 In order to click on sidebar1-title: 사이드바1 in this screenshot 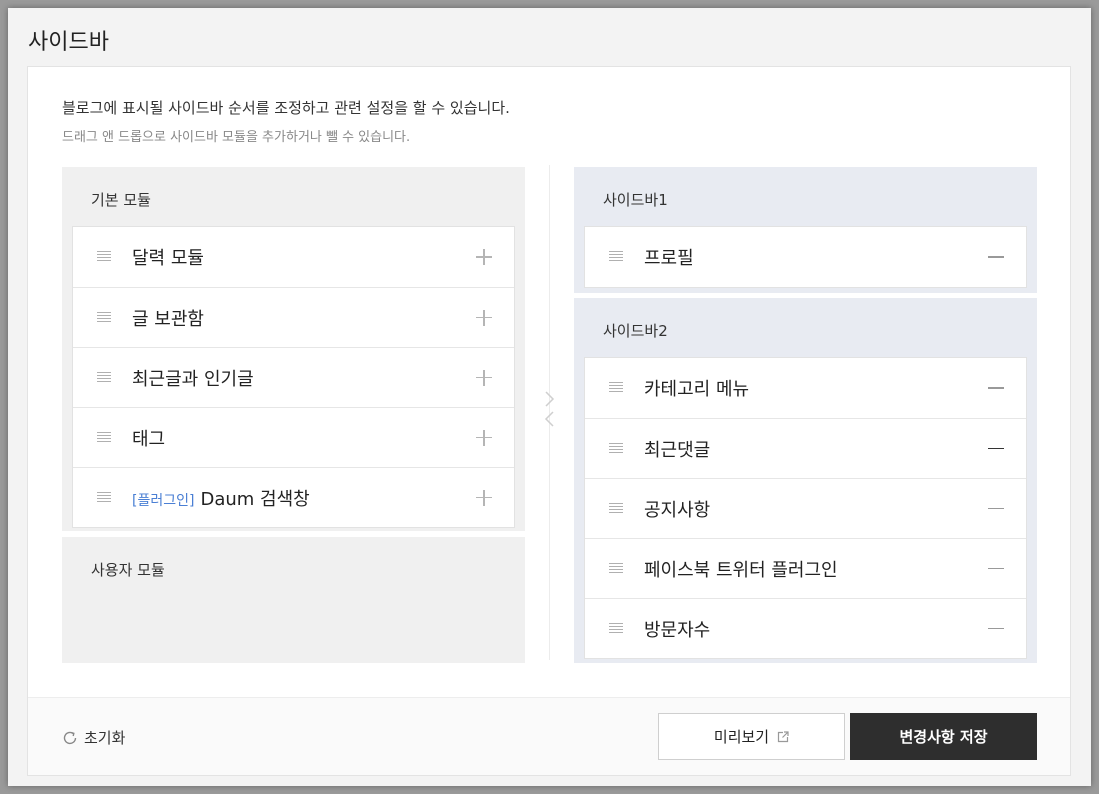, I will do `click(635, 200)`.